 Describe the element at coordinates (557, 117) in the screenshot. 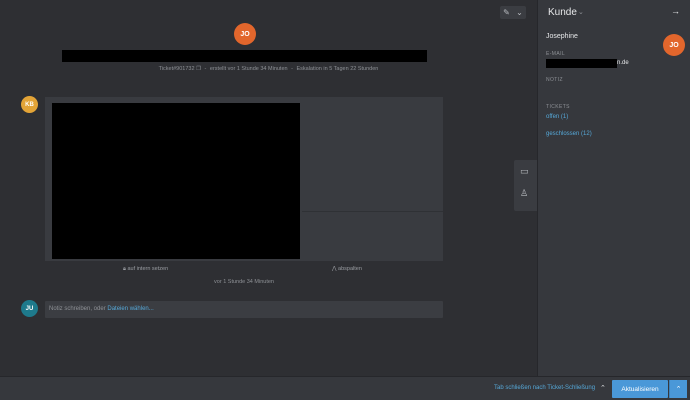

I see `open-tickets-link: offen (1)` at that location.